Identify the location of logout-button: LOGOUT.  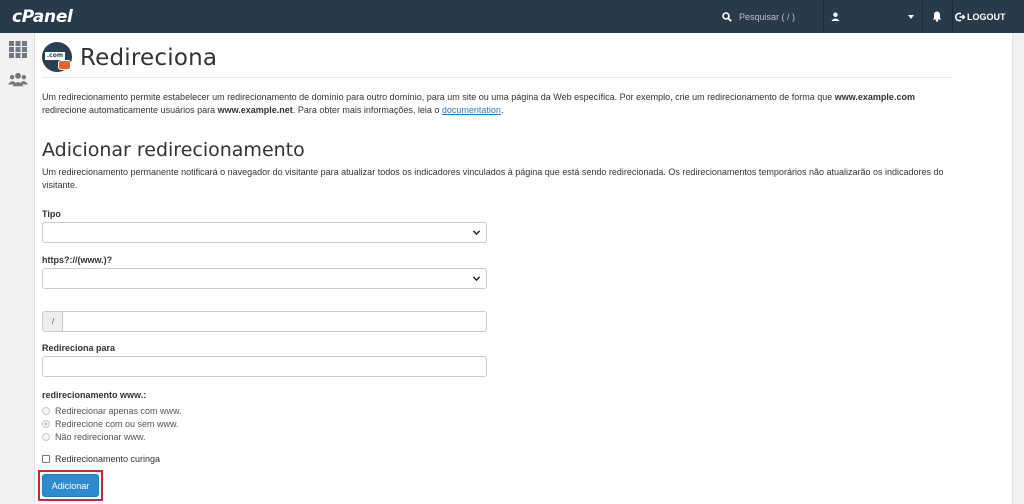
(986, 16).